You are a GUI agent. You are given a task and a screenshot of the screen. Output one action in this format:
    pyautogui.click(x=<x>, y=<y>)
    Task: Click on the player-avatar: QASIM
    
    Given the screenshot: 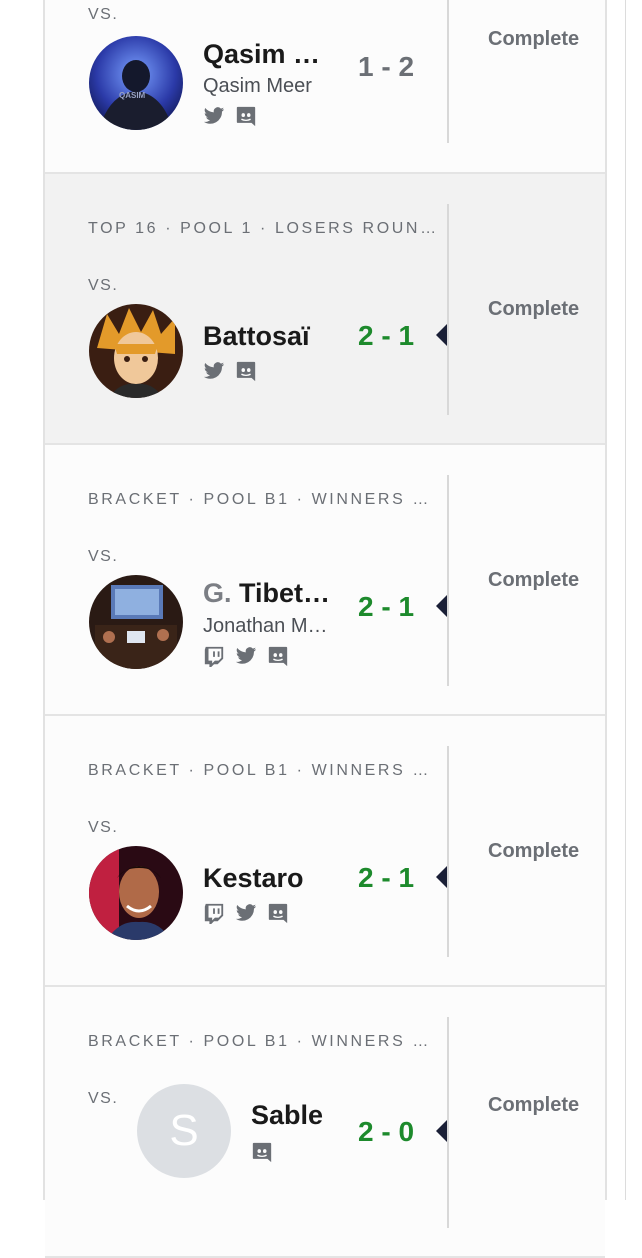 What is the action you would take?
    pyautogui.click(x=136, y=83)
    